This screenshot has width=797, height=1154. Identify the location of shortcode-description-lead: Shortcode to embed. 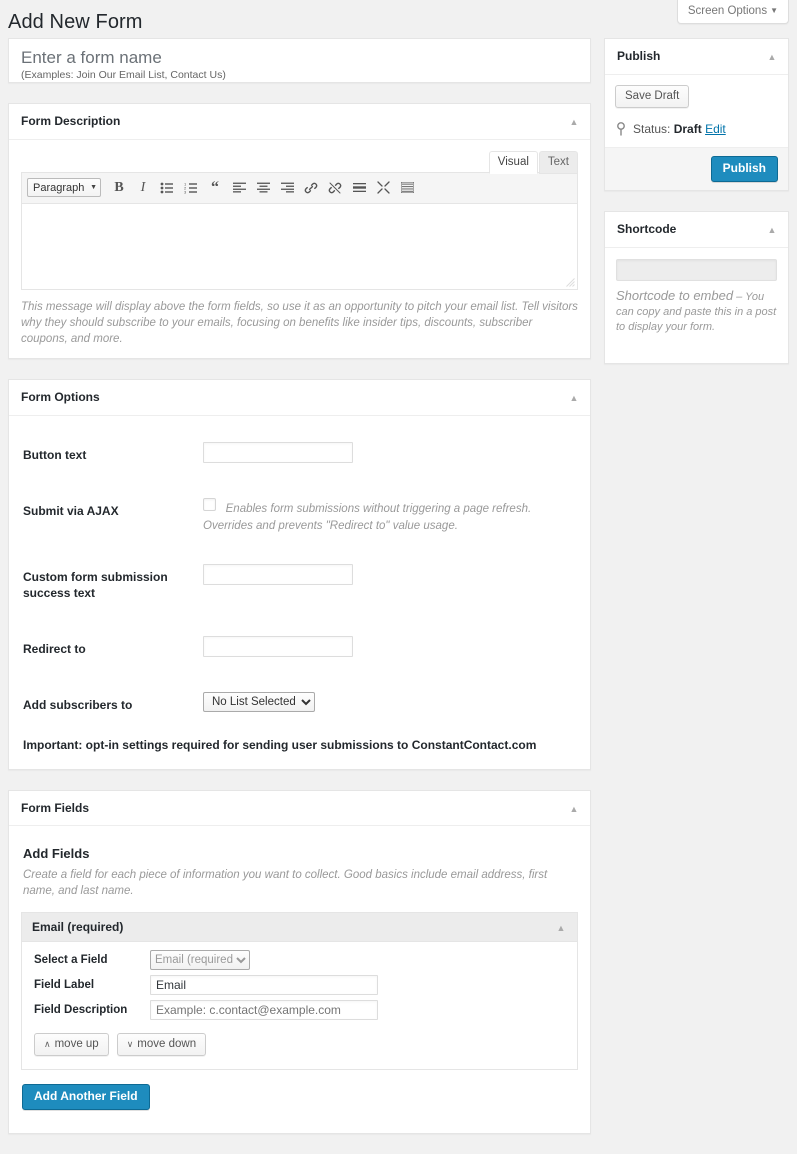
(675, 295).